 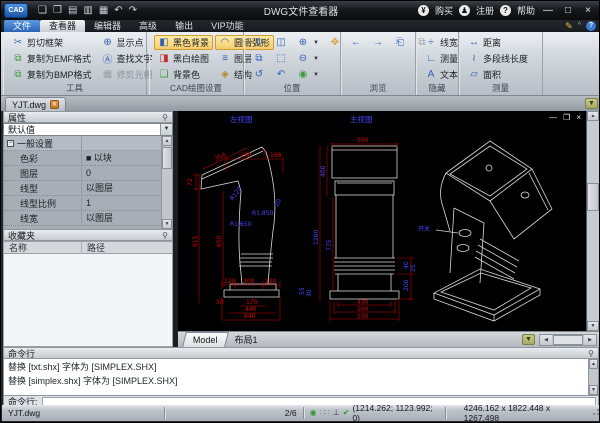 I want to click on buy-button: 购买, so click(x=444, y=10).